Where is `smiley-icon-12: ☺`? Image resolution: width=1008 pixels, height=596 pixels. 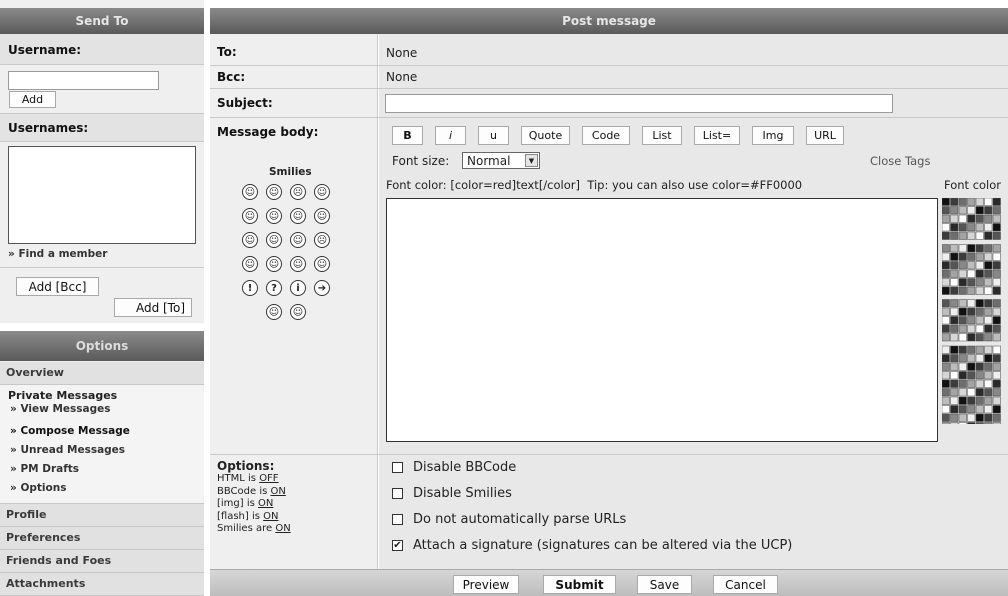 smiley-icon-12: ☺ is located at coordinates (250, 264).